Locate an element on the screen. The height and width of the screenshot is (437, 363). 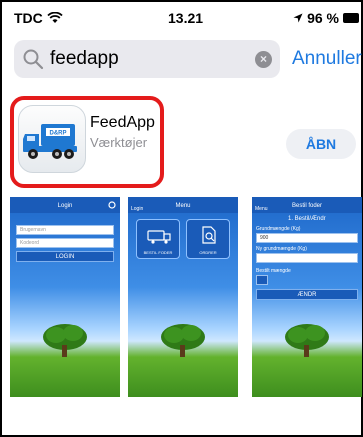
form-value: 900 is located at coordinates (307, 238).